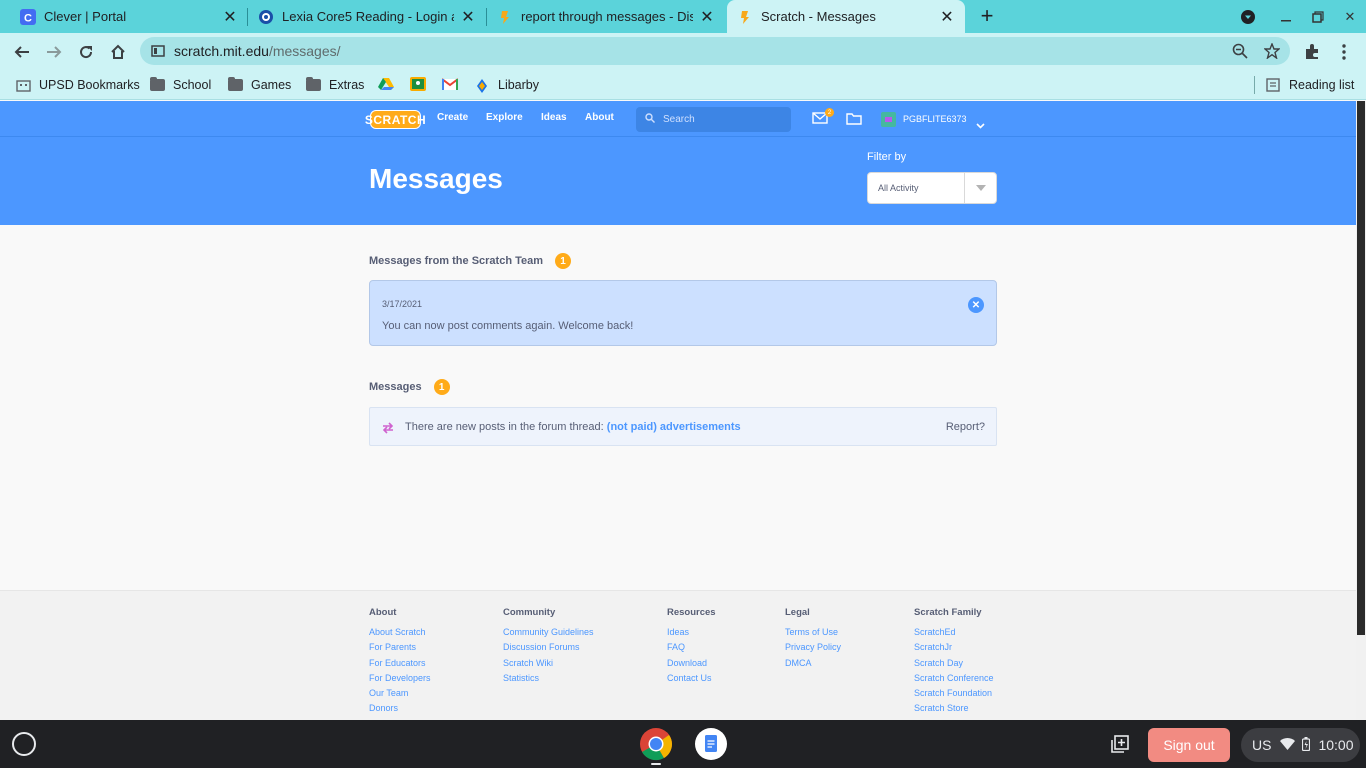 Image resolution: width=1366 pixels, height=768 pixels. I want to click on footer-heading: Legal, so click(797, 612).